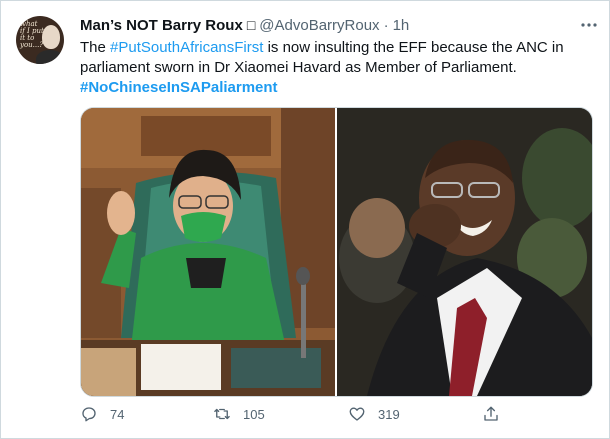 Image resolution: width=610 pixels, height=439 pixels. What do you see at coordinates (95, 47) in the screenshot?
I see `tweet-text-prefix: The` at bounding box center [95, 47].